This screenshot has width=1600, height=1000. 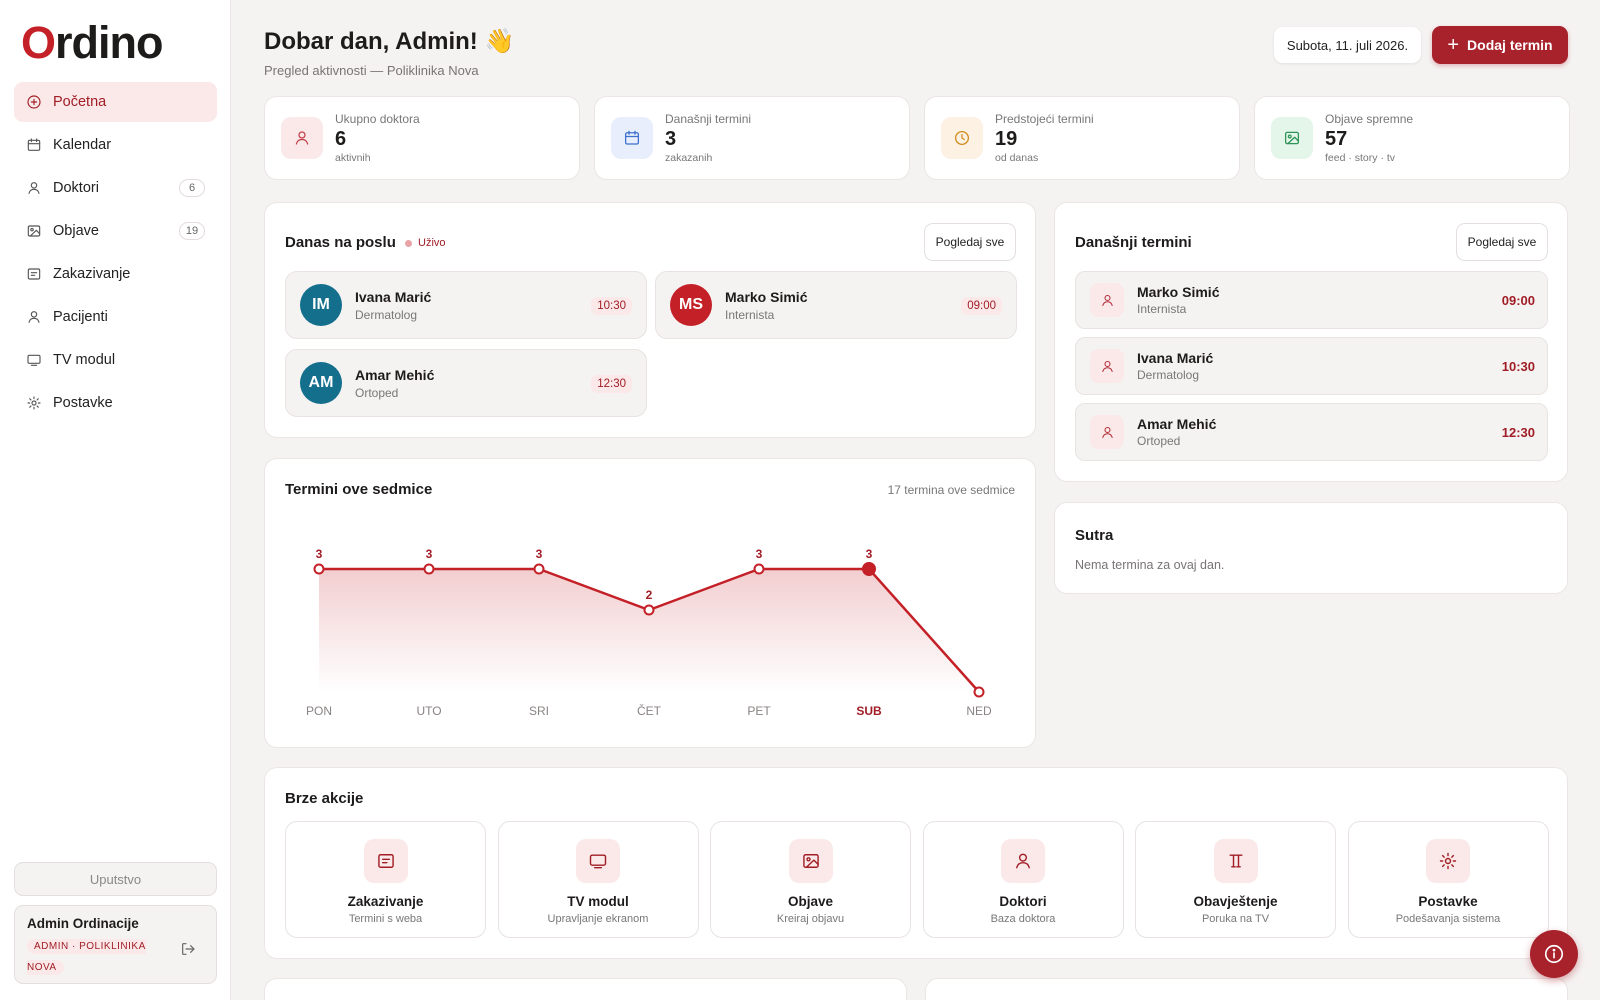 What do you see at coordinates (869, 711) in the screenshot?
I see `chart-x-tick-label: SUB` at bounding box center [869, 711].